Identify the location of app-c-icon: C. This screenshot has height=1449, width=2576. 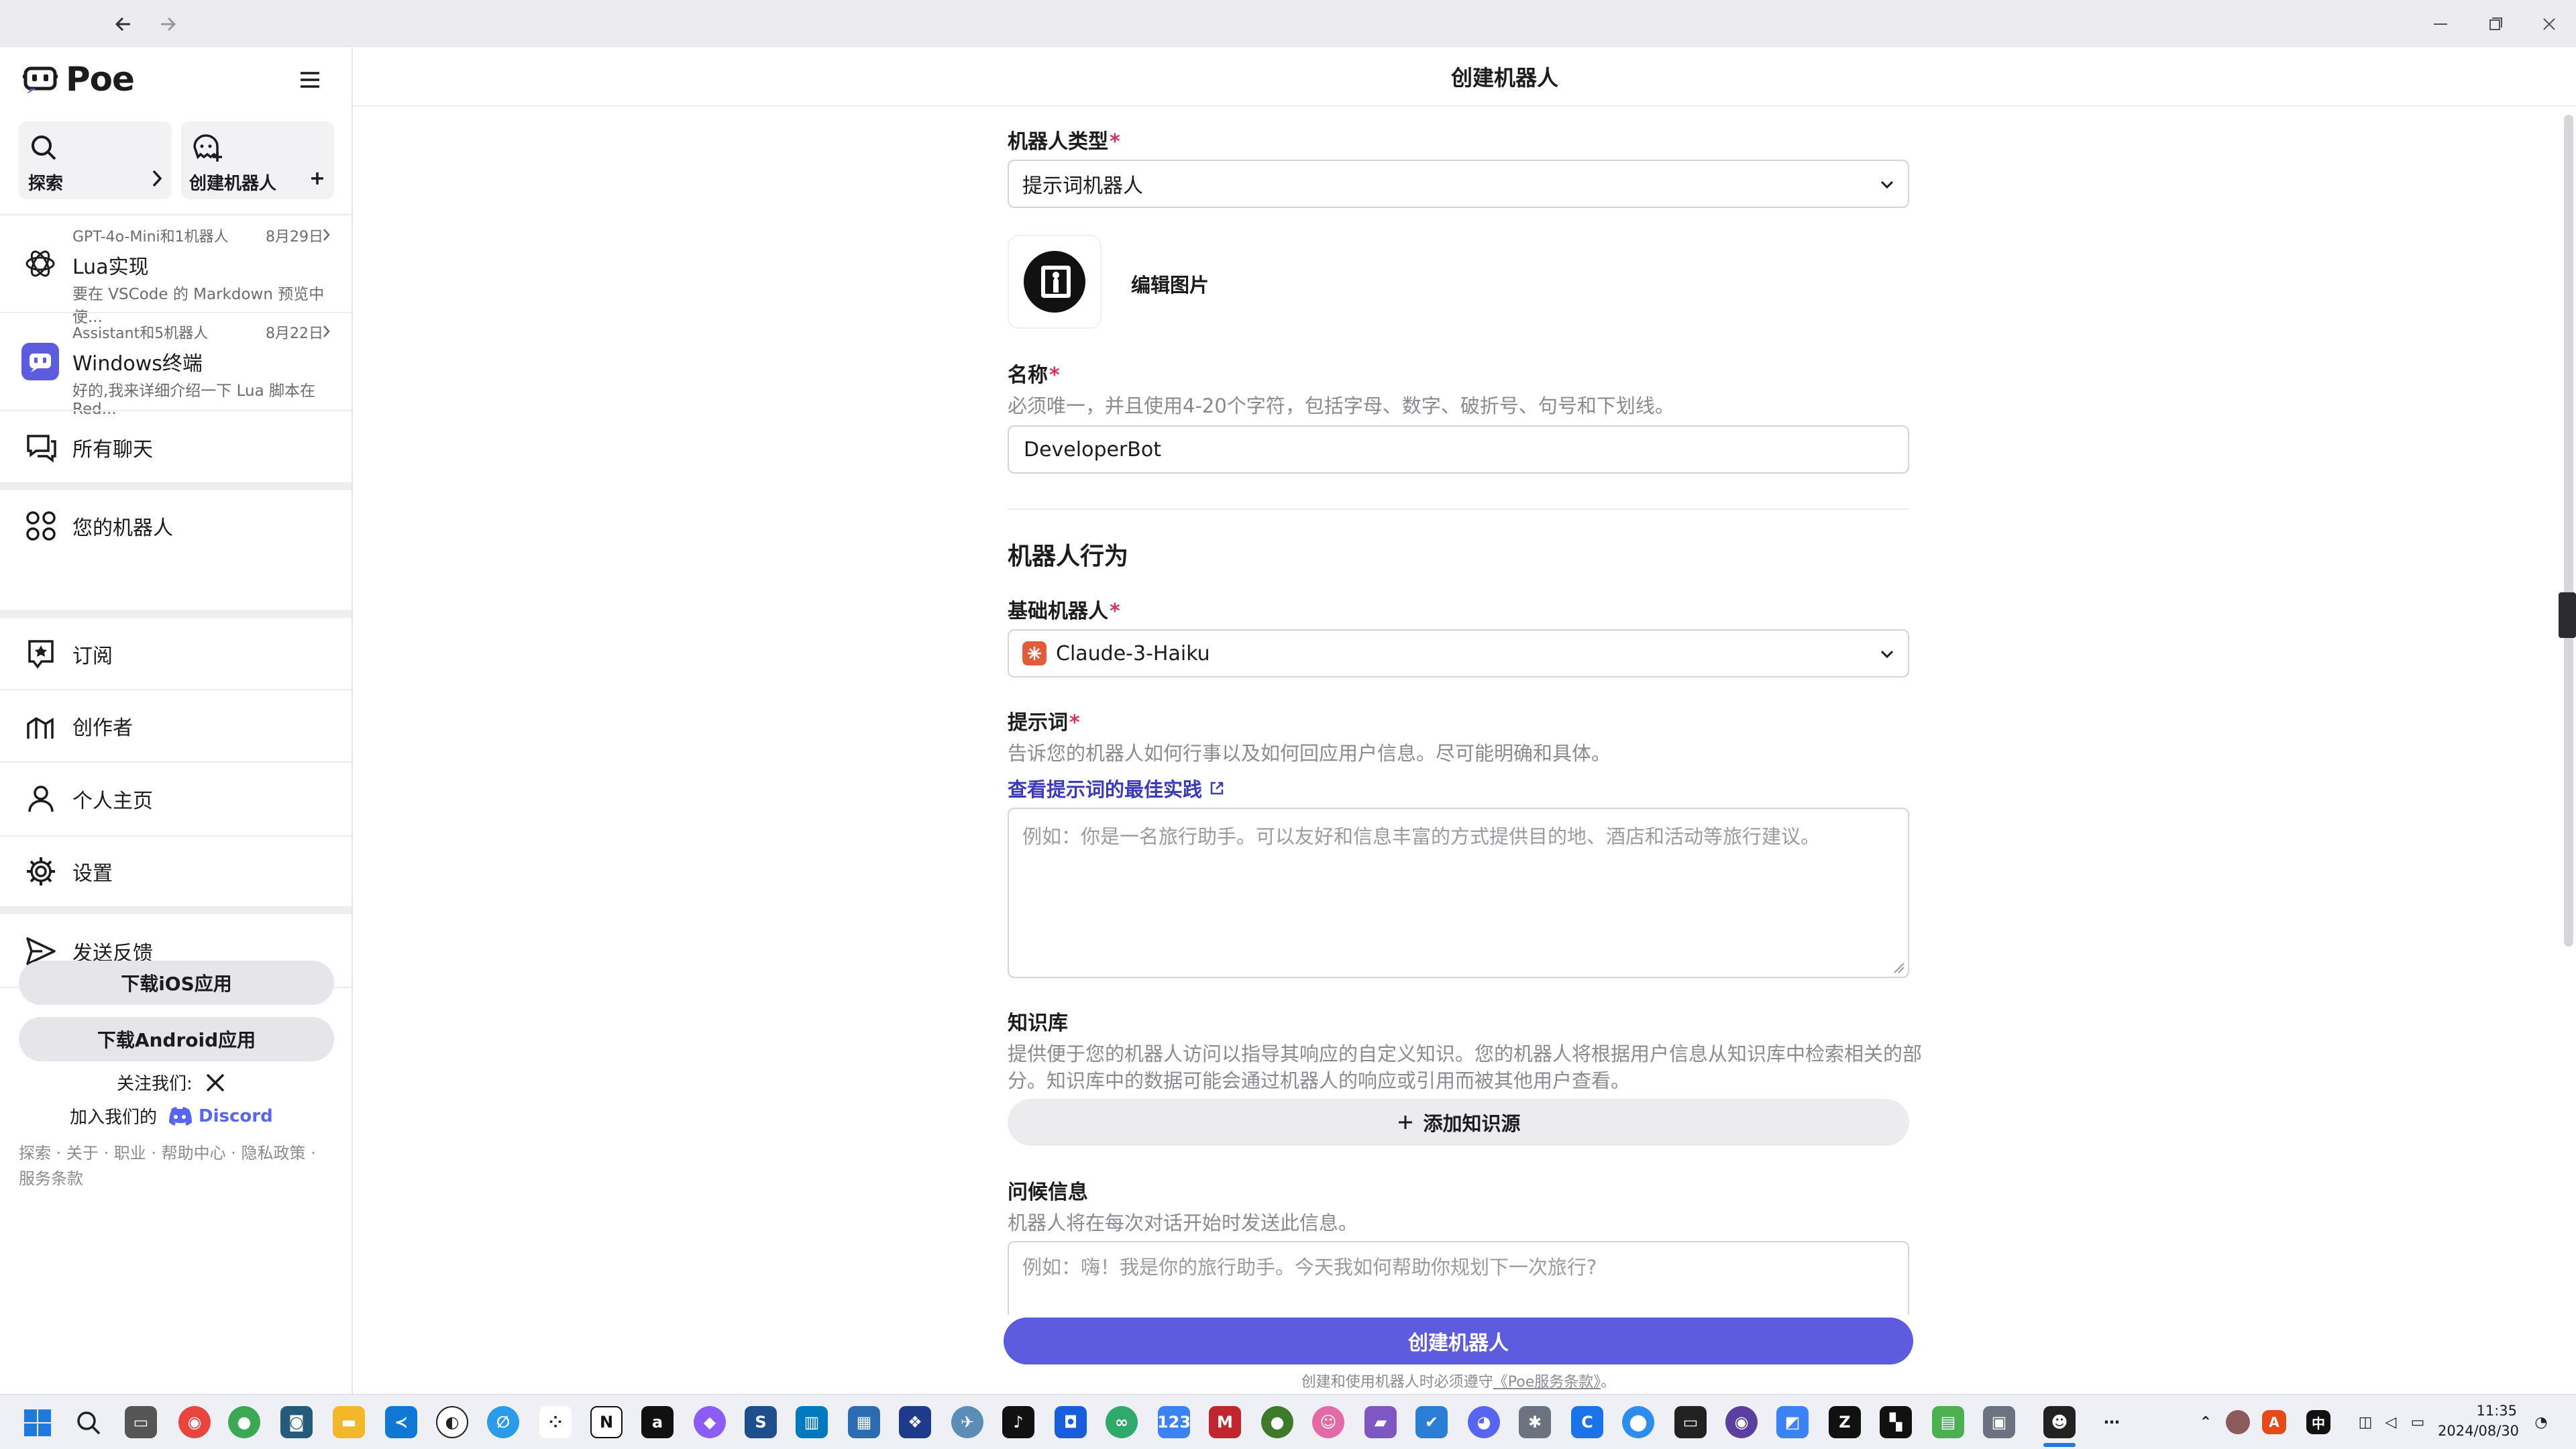
(1587, 1422).